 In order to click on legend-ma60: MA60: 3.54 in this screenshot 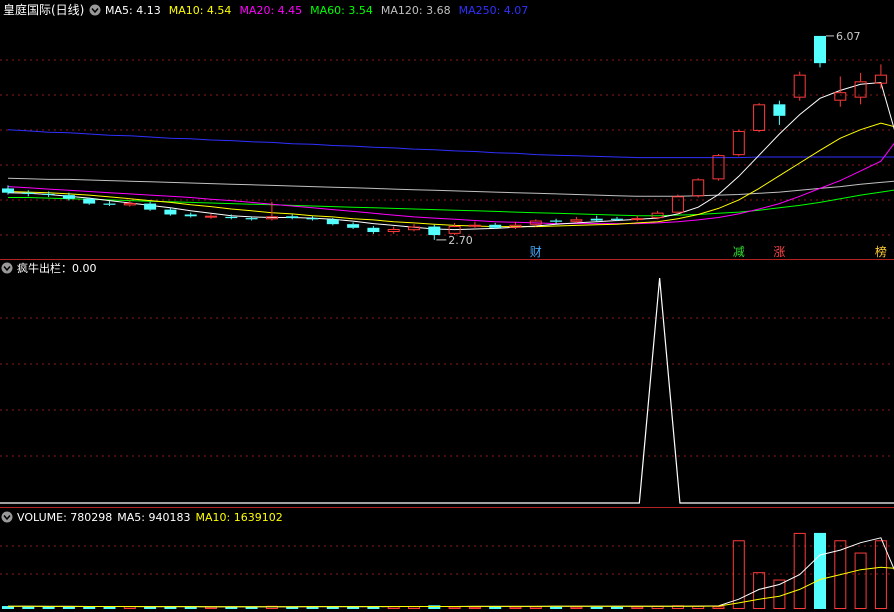, I will do `click(341, 10)`.